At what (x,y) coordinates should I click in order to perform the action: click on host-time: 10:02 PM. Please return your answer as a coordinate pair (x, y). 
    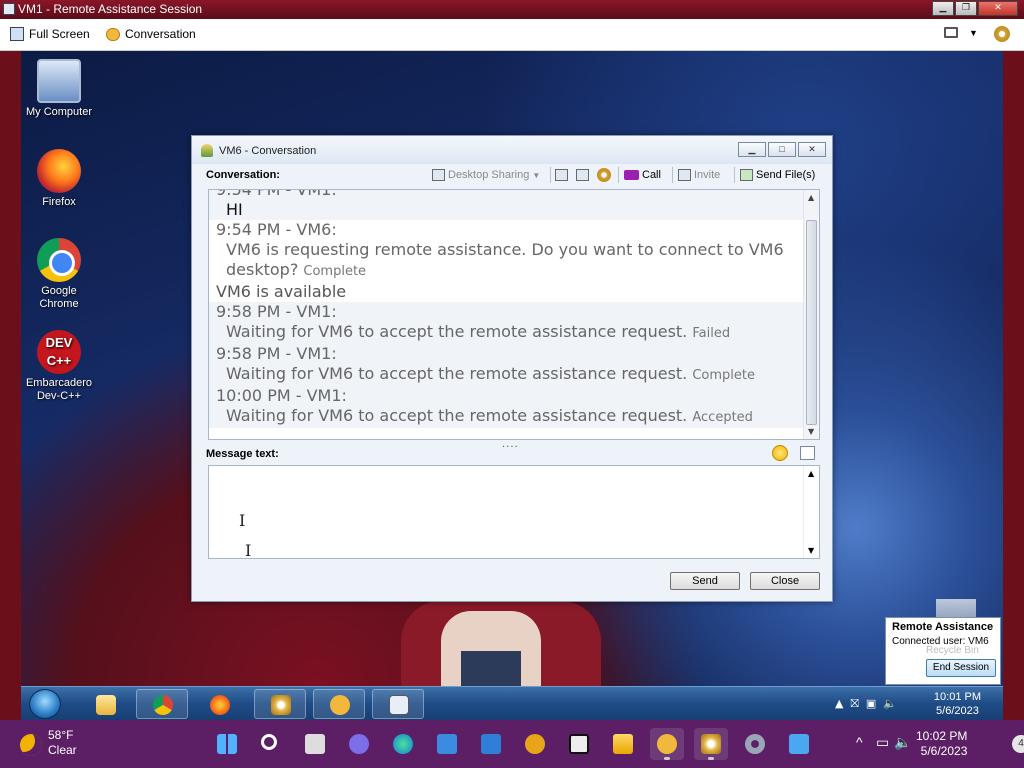
    Looking at the image, I should click on (942, 736).